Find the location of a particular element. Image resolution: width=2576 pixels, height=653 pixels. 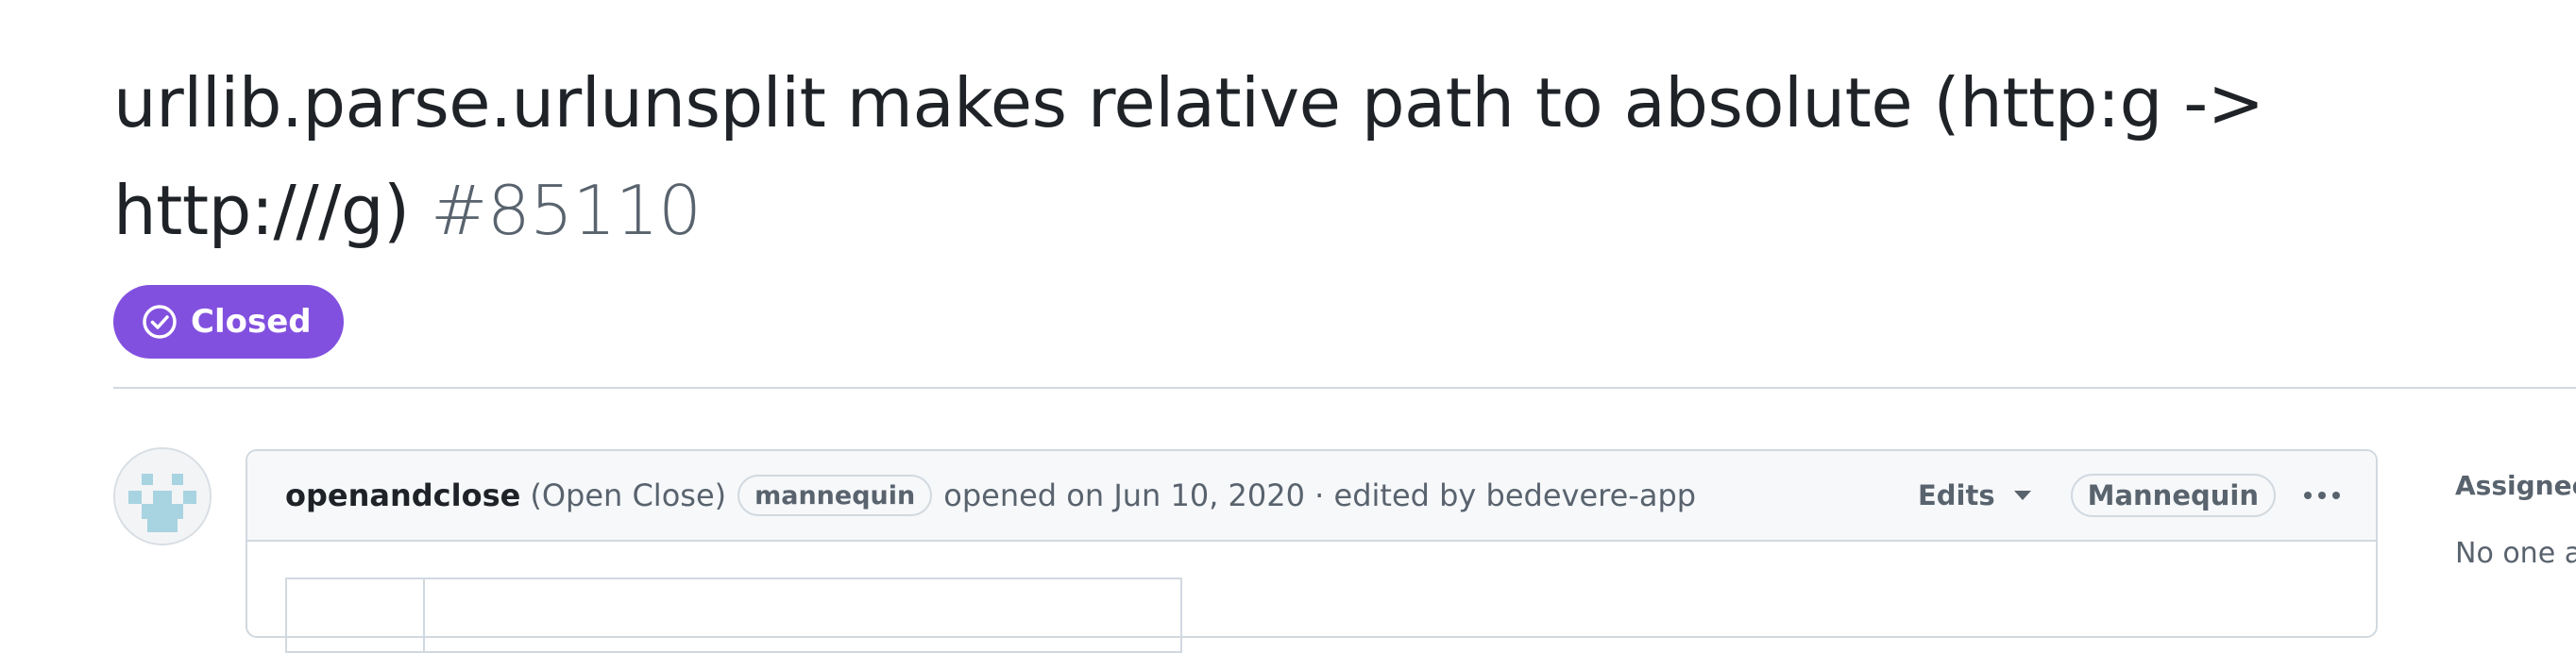

author-avatar is located at coordinates (162, 496).